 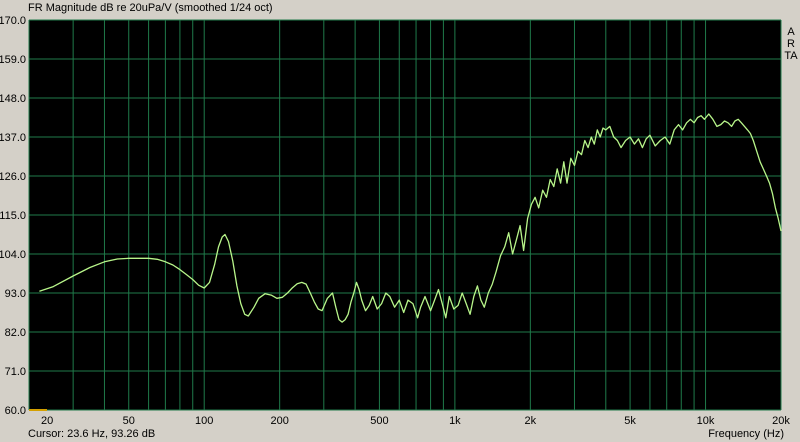 I want to click on x-tick-label: 20k, so click(x=781, y=421).